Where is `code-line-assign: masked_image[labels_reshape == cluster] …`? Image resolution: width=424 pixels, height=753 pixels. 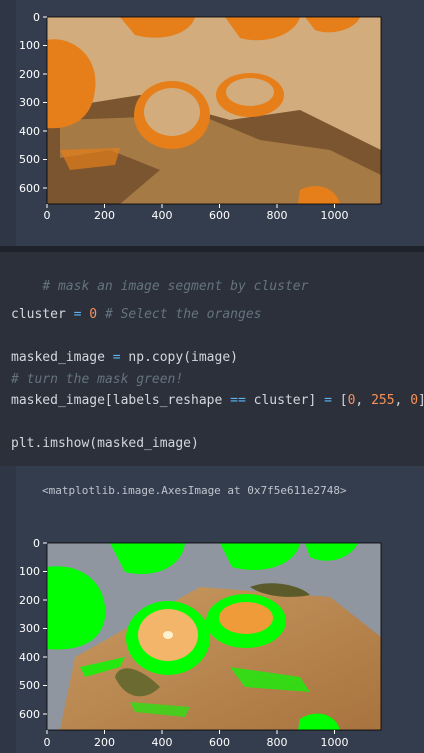 code-line-assign: masked_image[labels_reshape == cluster] … is located at coordinates (217, 400).